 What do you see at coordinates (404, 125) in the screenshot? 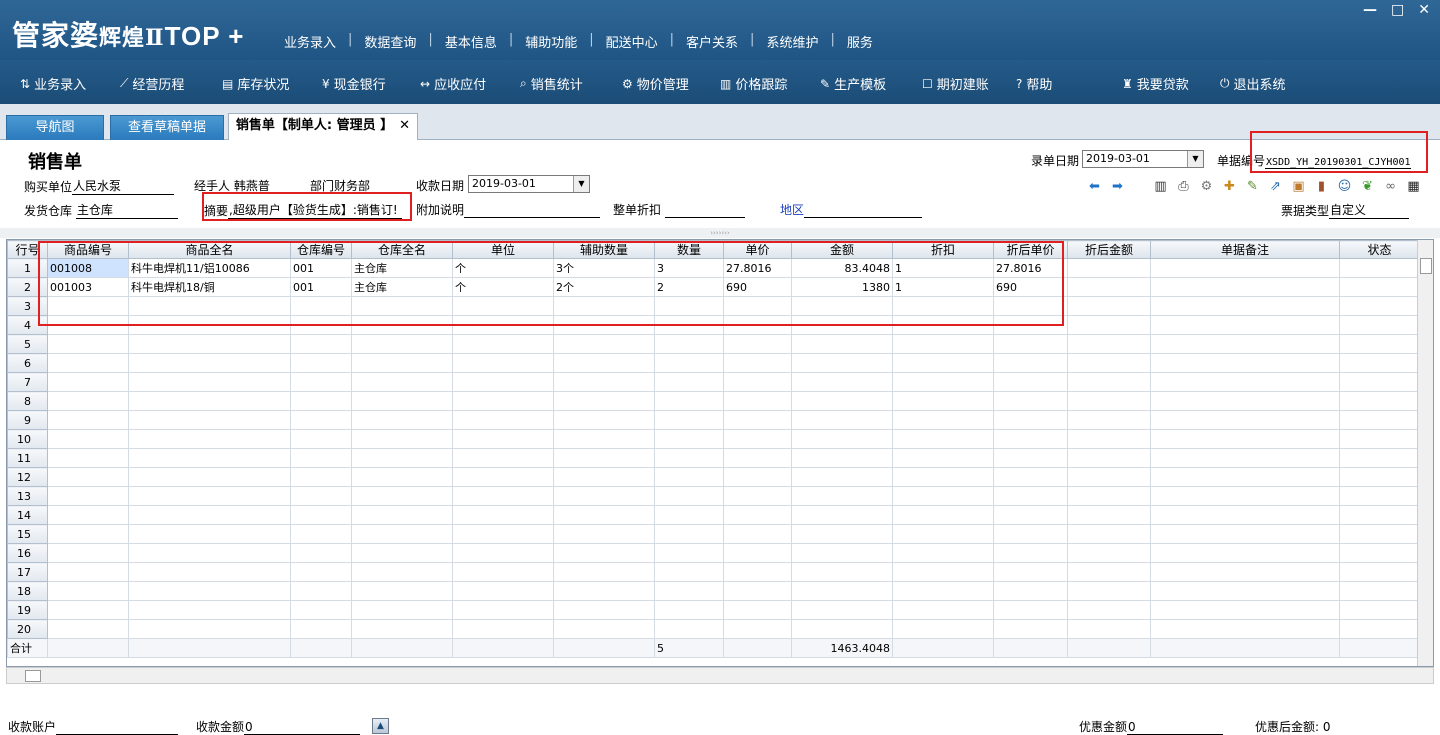
I see `tab-close-icon: ✕` at bounding box center [404, 125].